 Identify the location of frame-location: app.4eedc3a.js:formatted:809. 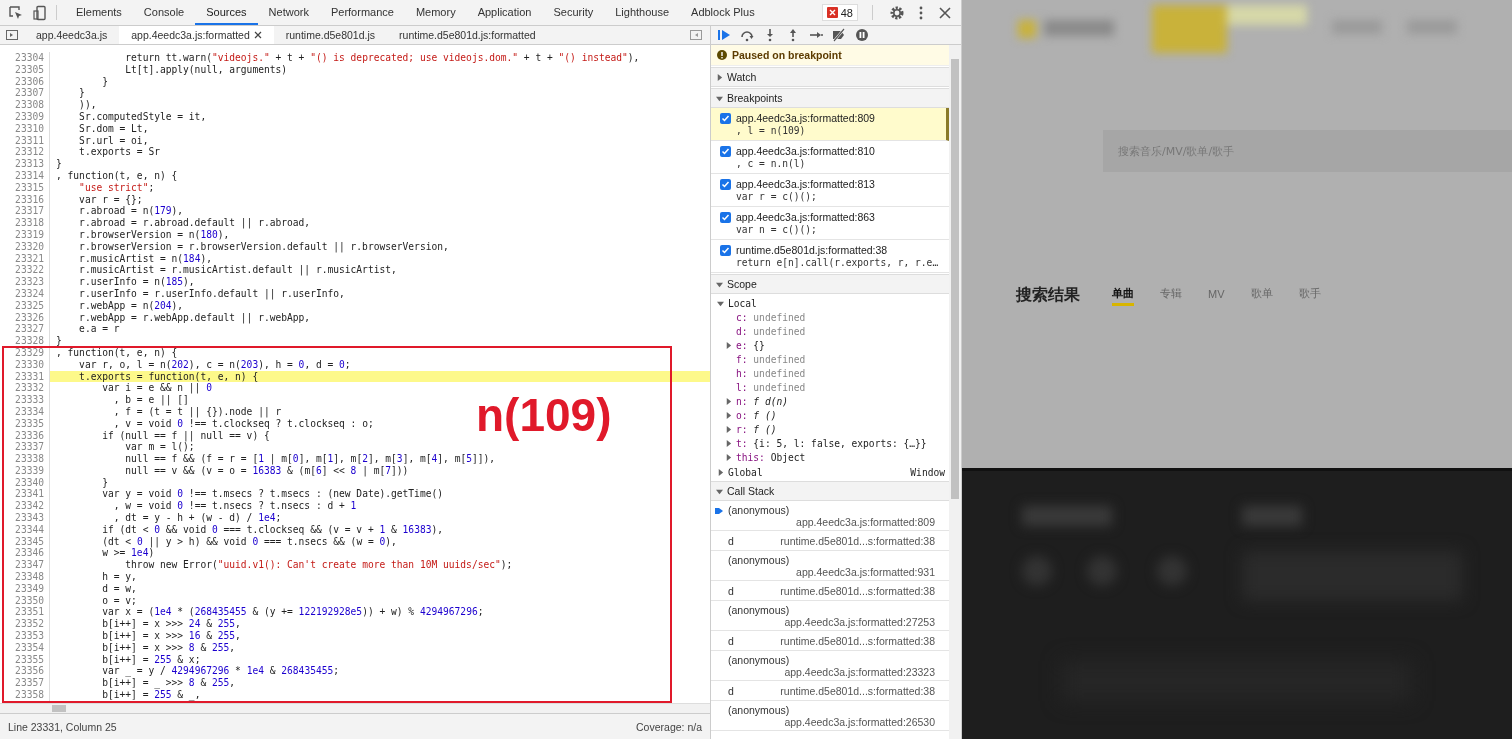
(865, 521).